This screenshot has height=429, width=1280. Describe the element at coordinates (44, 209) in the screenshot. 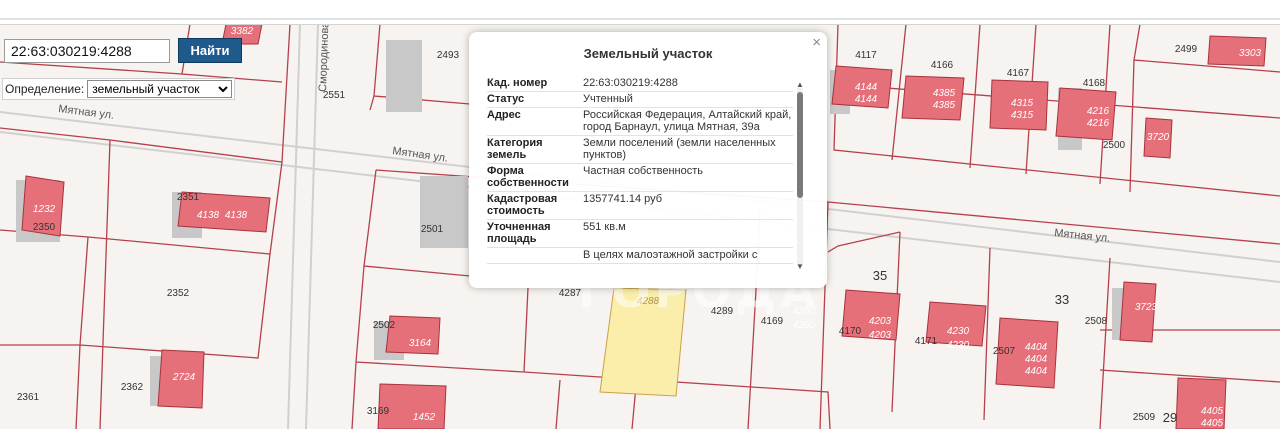

I see `building-label: 1232` at that location.